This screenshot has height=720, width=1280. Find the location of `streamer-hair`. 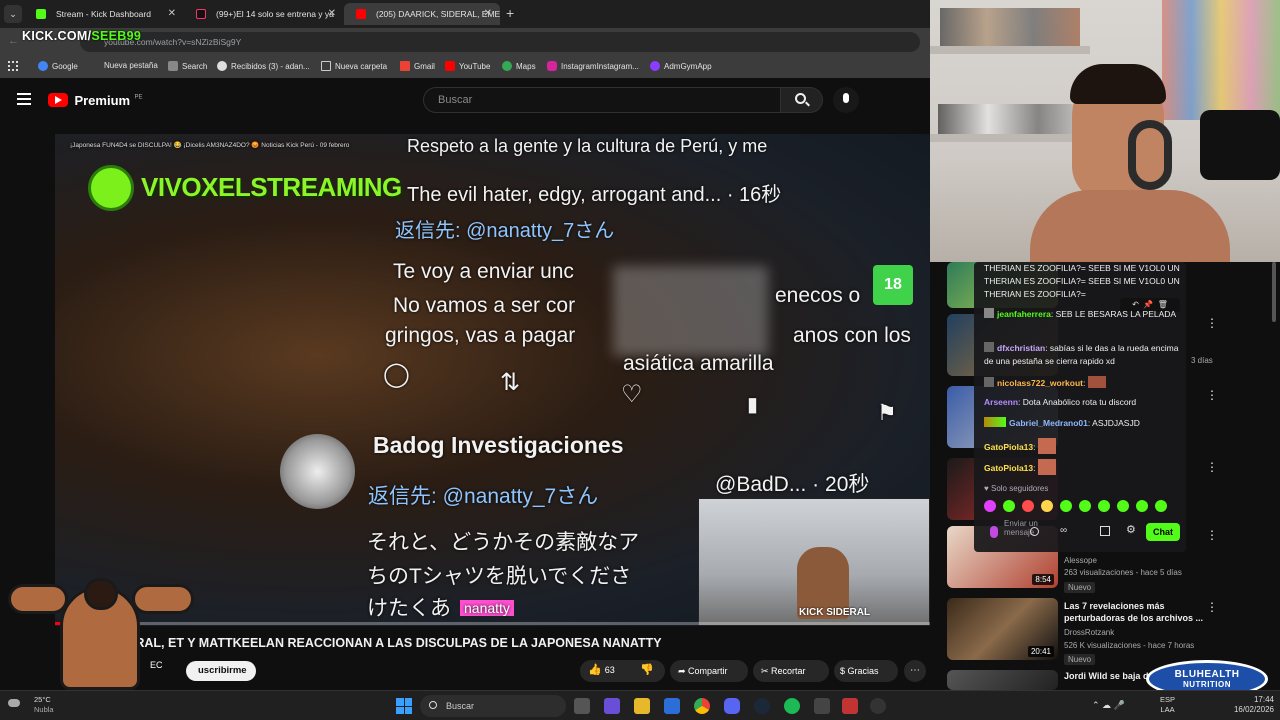

streamer-hair is located at coordinates (1118, 84).